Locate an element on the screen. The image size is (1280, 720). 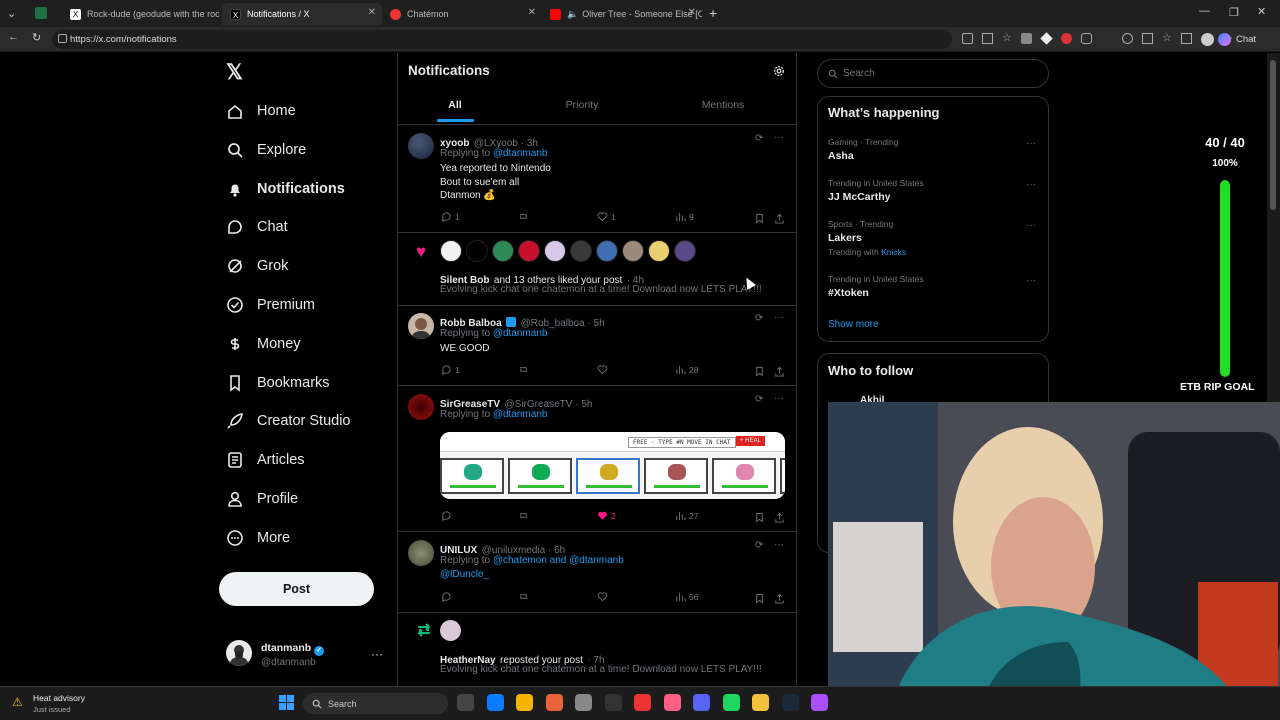
nav-item-chat: Chat is located at coordinates (257, 227).